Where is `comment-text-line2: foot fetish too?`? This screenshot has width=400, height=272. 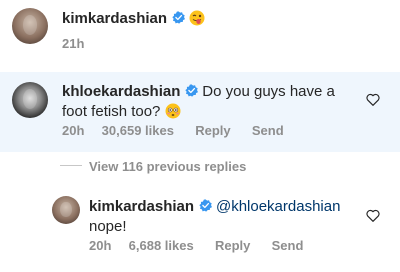 comment-text-line2: foot fetish too? is located at coordinates (111, 111).